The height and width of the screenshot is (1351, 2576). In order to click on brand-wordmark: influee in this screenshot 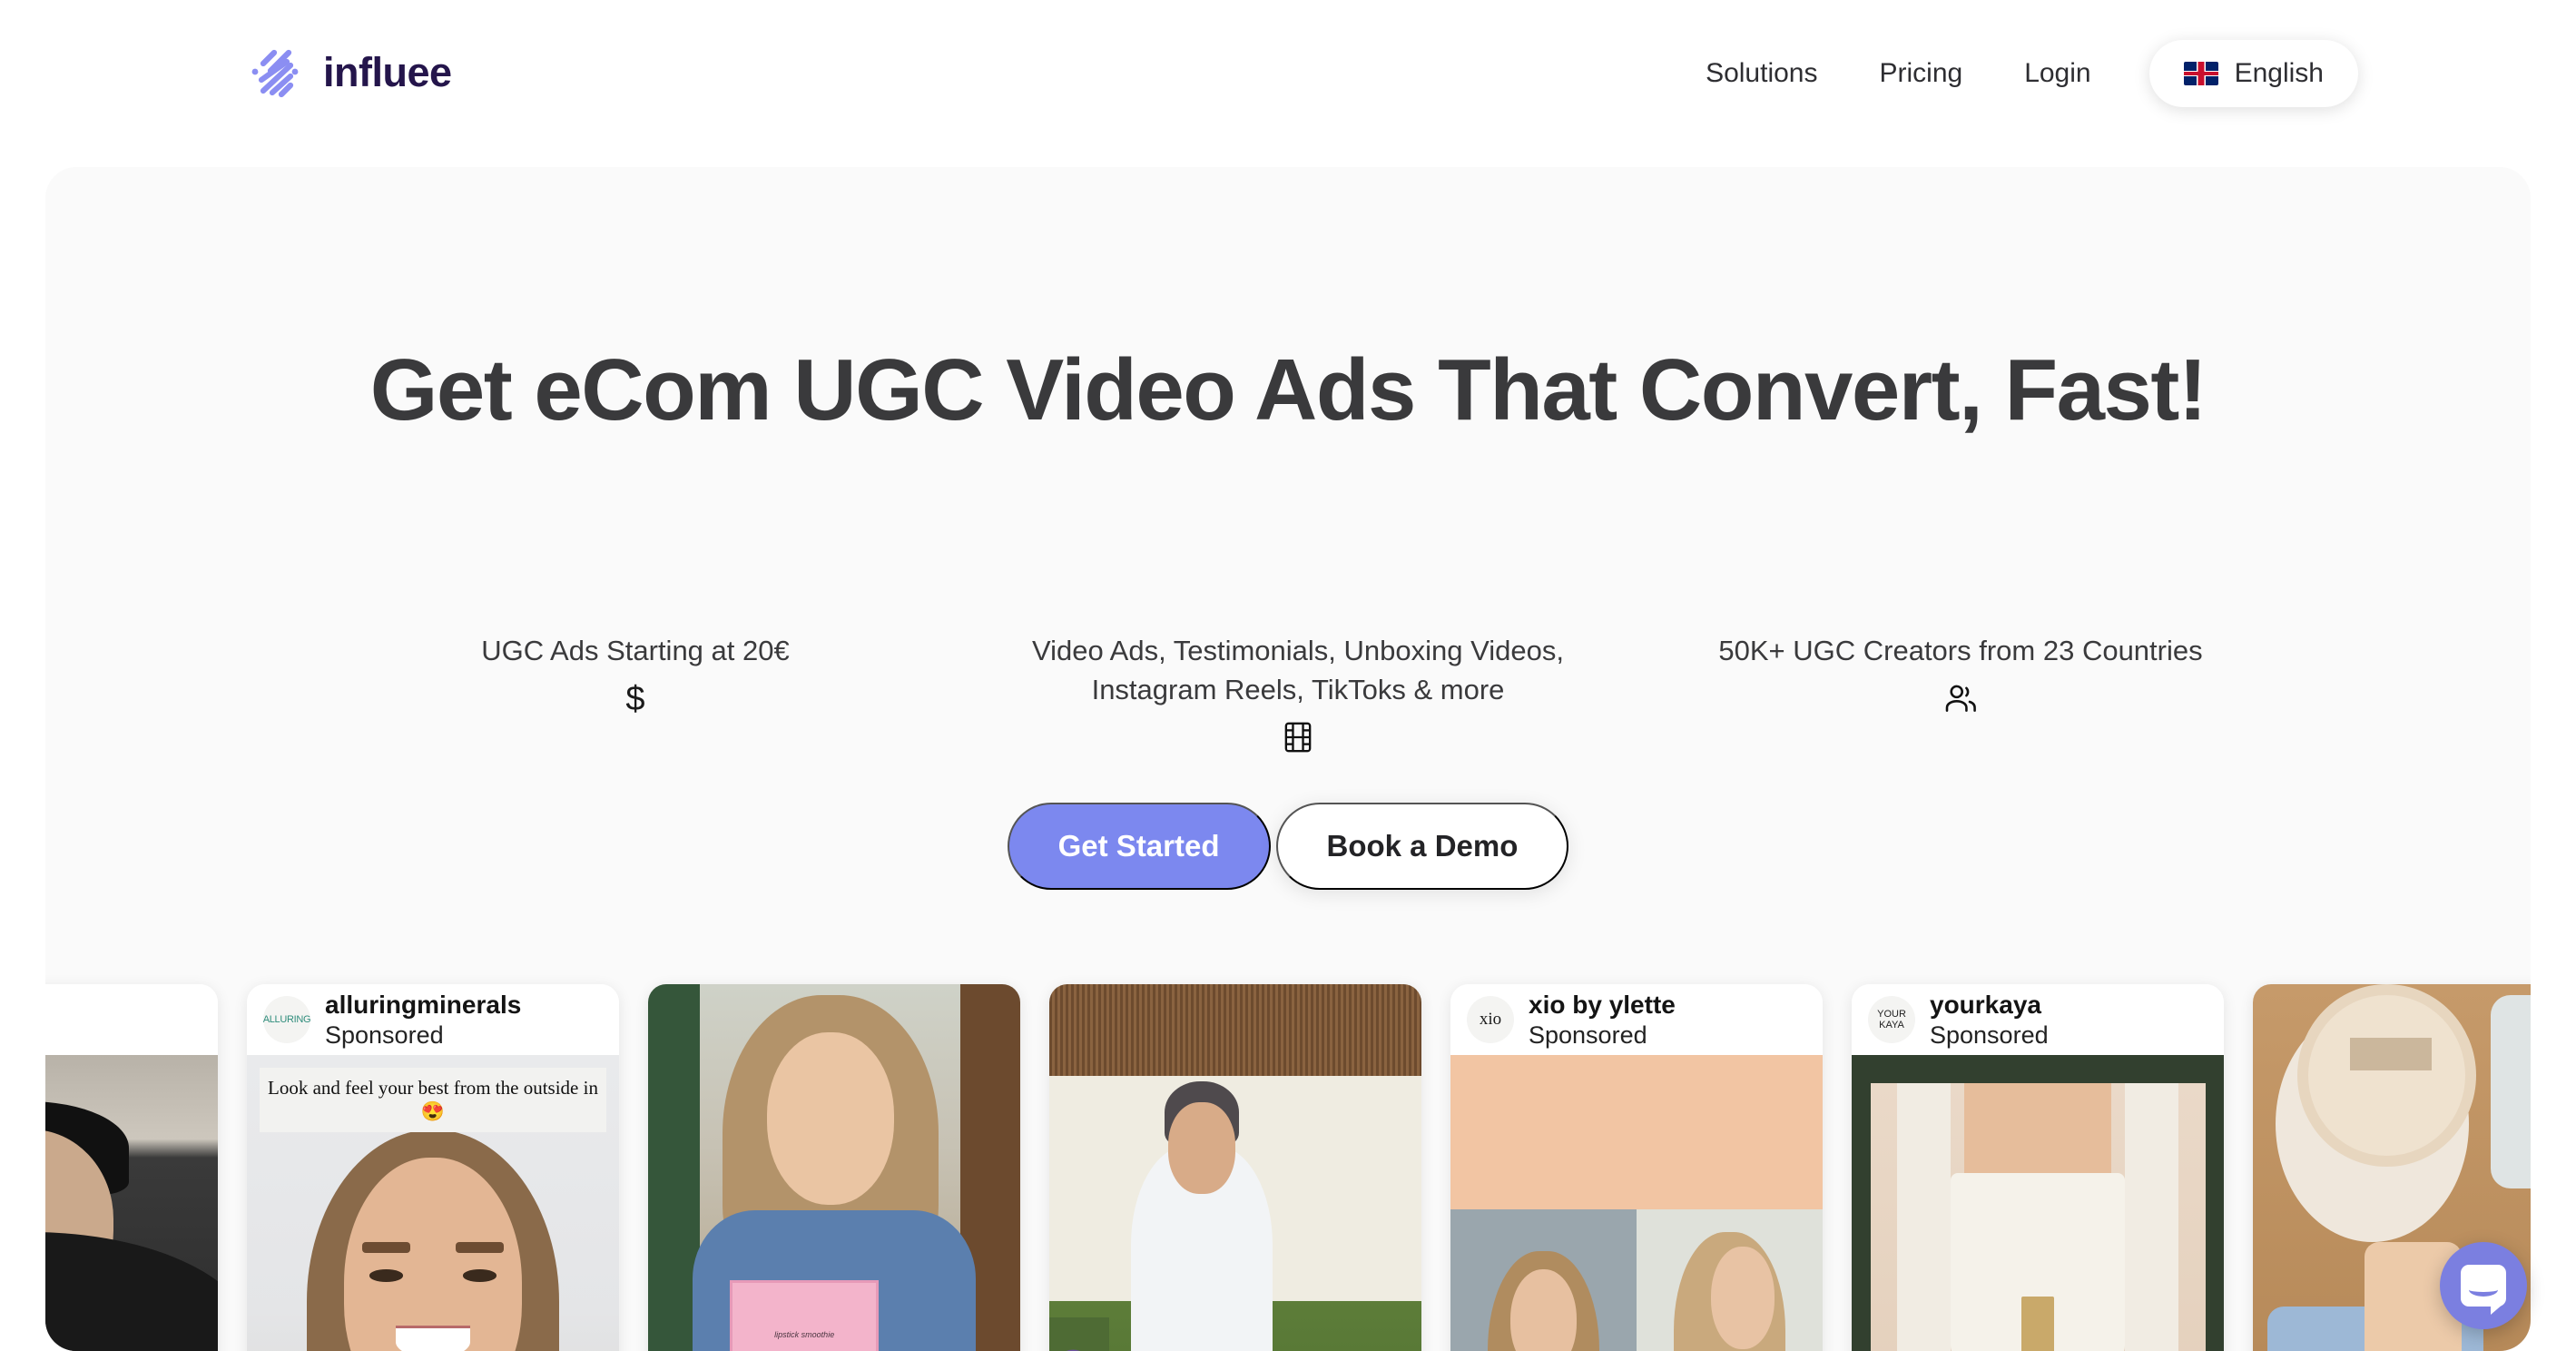, I will do `click(387, 71)`.